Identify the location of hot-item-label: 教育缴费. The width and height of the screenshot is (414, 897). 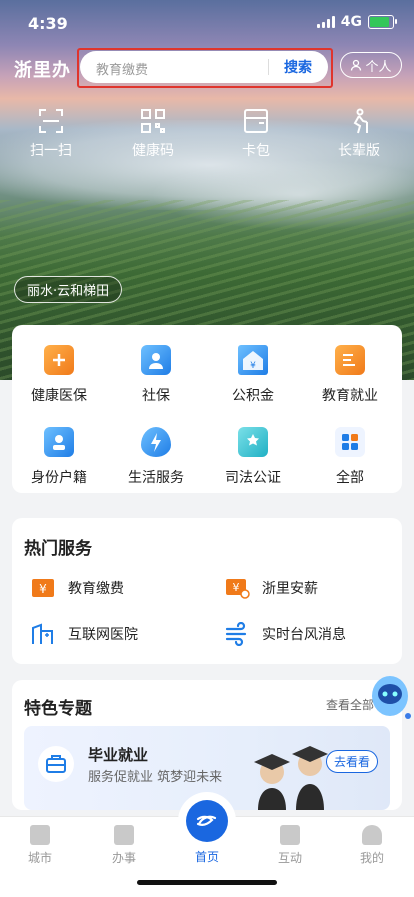
(96, 589).